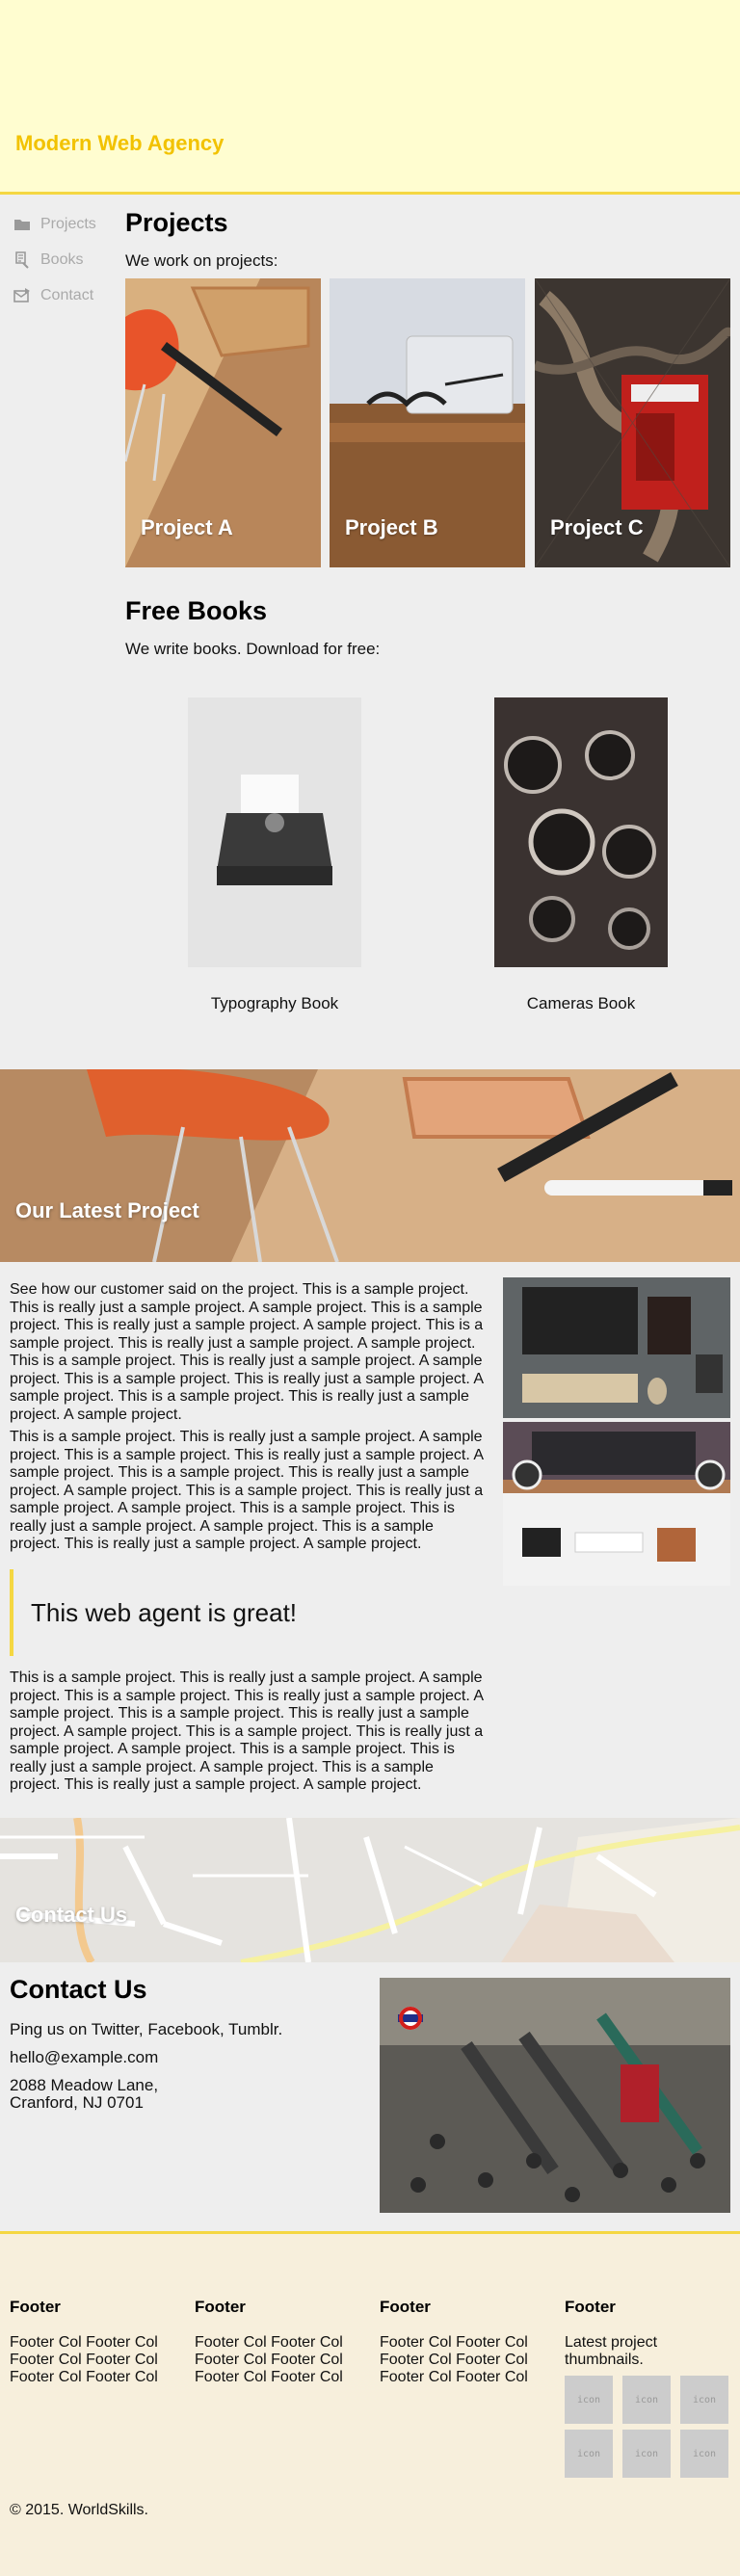 This screenshot has width=740, height=2576. What do you see at coordinates (427, 423) in the screenshot?
I see `project-card-b: Project B` at bounding box center [427, 423].